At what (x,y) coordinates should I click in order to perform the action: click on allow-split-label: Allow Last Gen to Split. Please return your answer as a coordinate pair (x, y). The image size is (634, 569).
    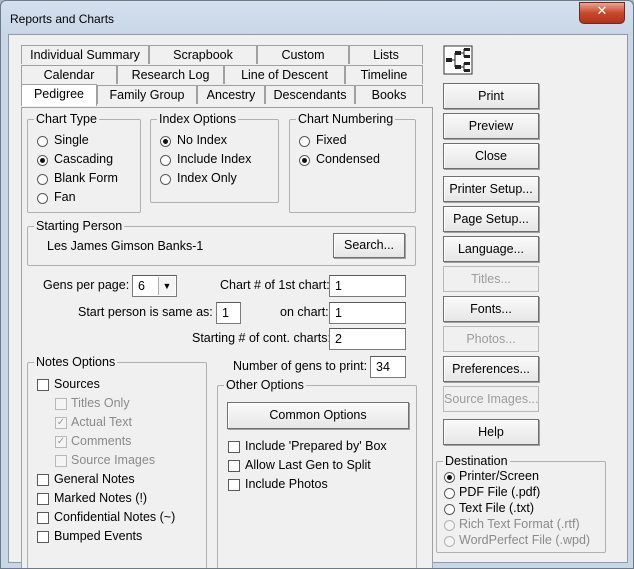
    Looking at the image, I should click on (308, 465).